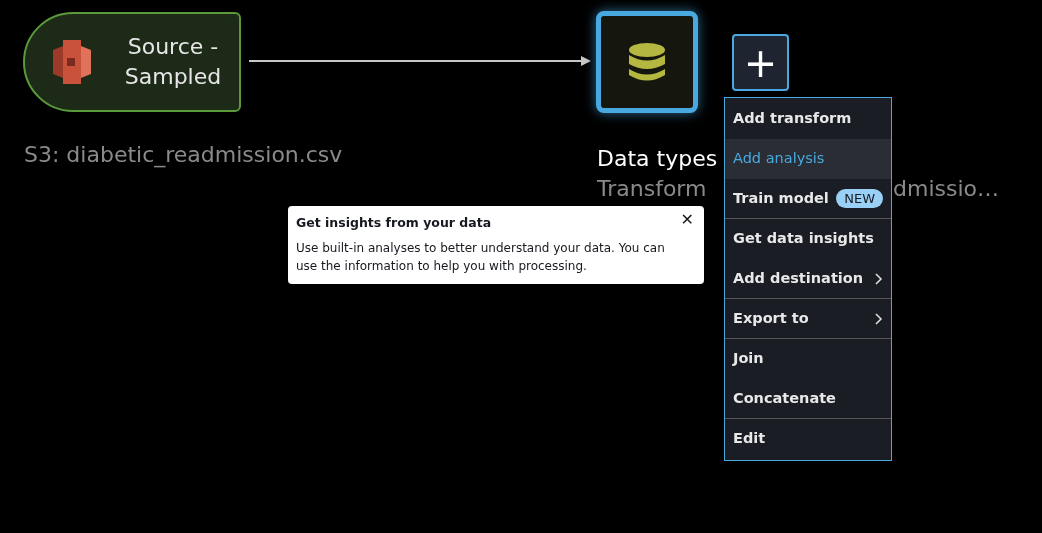 The width and height of the screenshot is (1042, 533). Describe the element at coordinates (808, 399) in the screenshot. I see `menu-item: Concatenate` at that location.